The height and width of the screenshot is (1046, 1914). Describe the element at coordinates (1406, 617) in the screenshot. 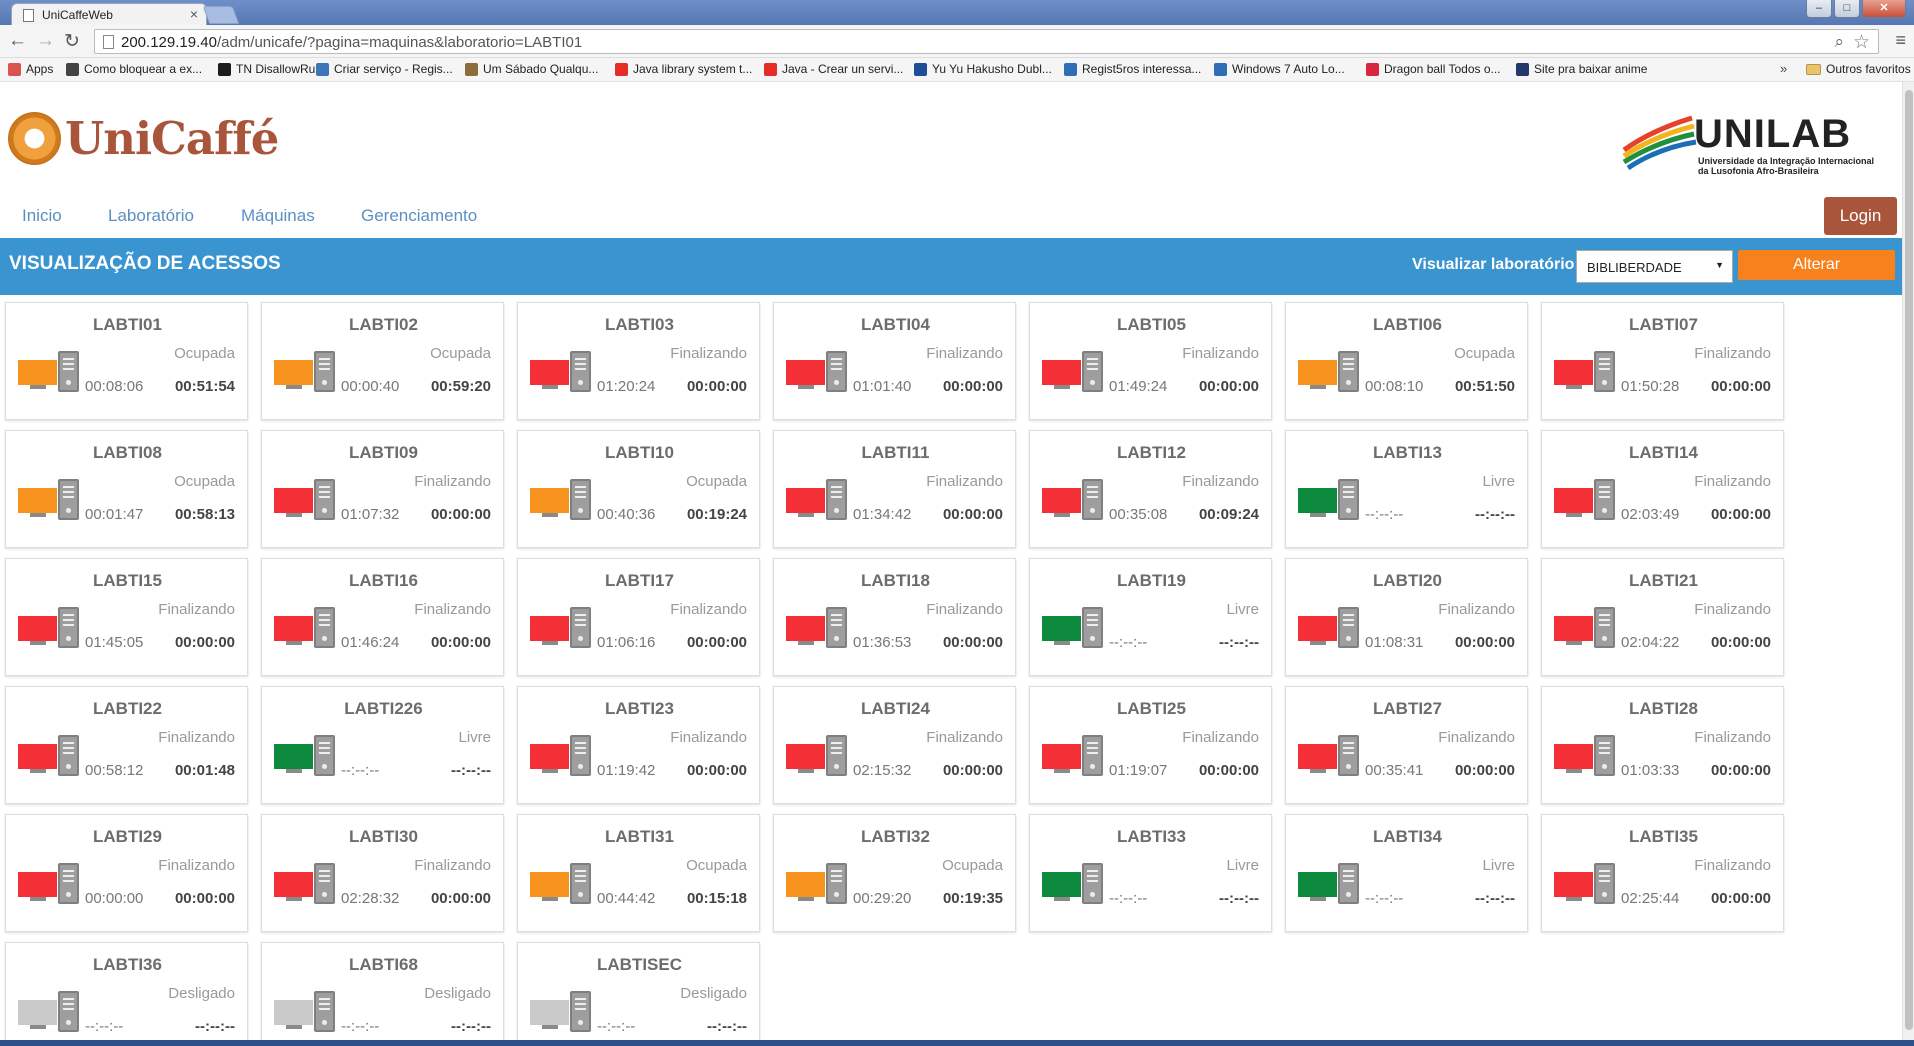

I see `machine-card: LABTI20 Finalizando 01:08:31 00:00:00` at that location.